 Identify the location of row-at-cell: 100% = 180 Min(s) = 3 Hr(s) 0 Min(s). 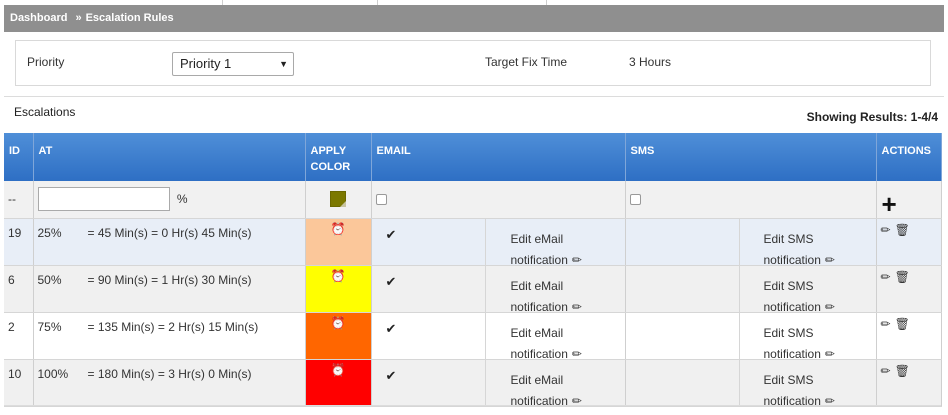
(169, 383).